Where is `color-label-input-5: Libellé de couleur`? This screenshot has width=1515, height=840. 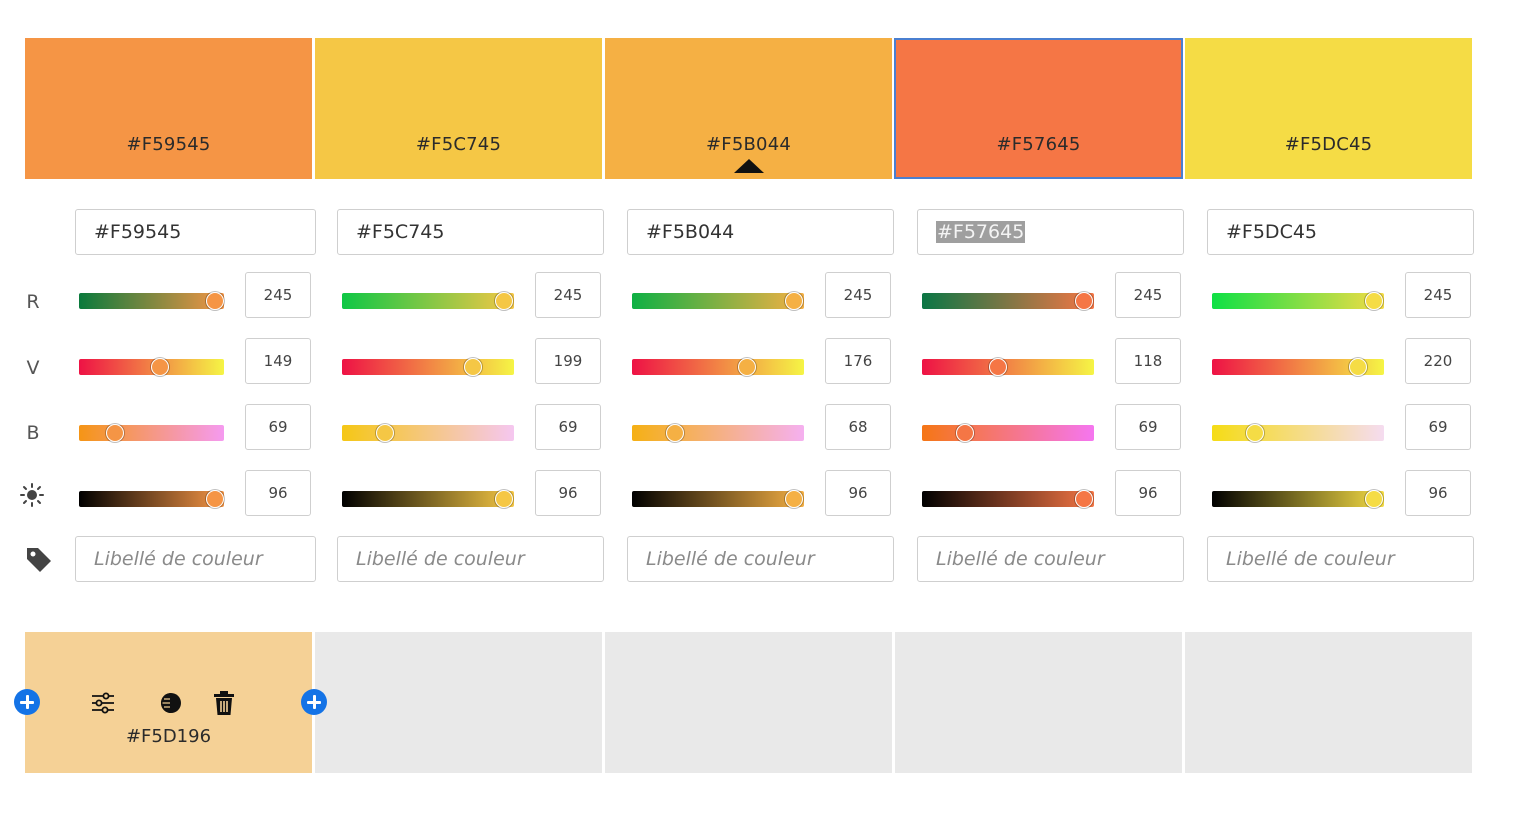 color-label-input-5: Libellé de couleur is located at coordinates (1340, 559).